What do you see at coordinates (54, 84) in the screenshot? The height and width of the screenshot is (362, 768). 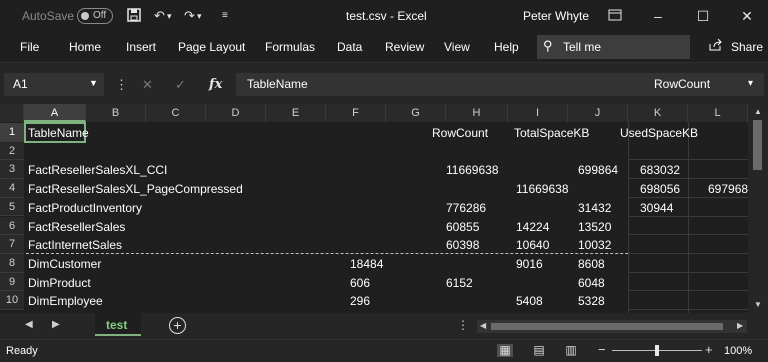 I see `name-box: A1 ▼` at bounding box center [54, 84].